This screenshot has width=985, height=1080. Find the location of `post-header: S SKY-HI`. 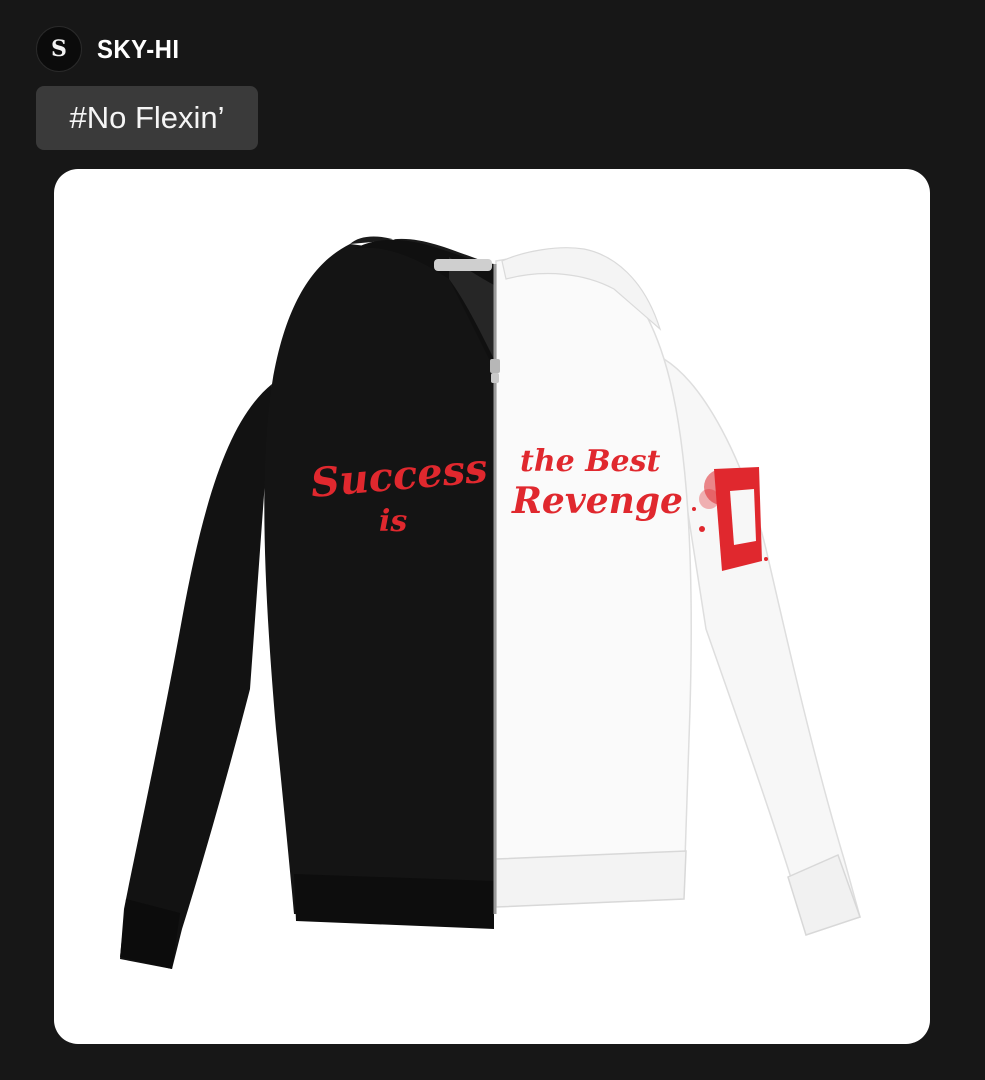

post-header: S SKY-HI is located at coordinates (111, 49).